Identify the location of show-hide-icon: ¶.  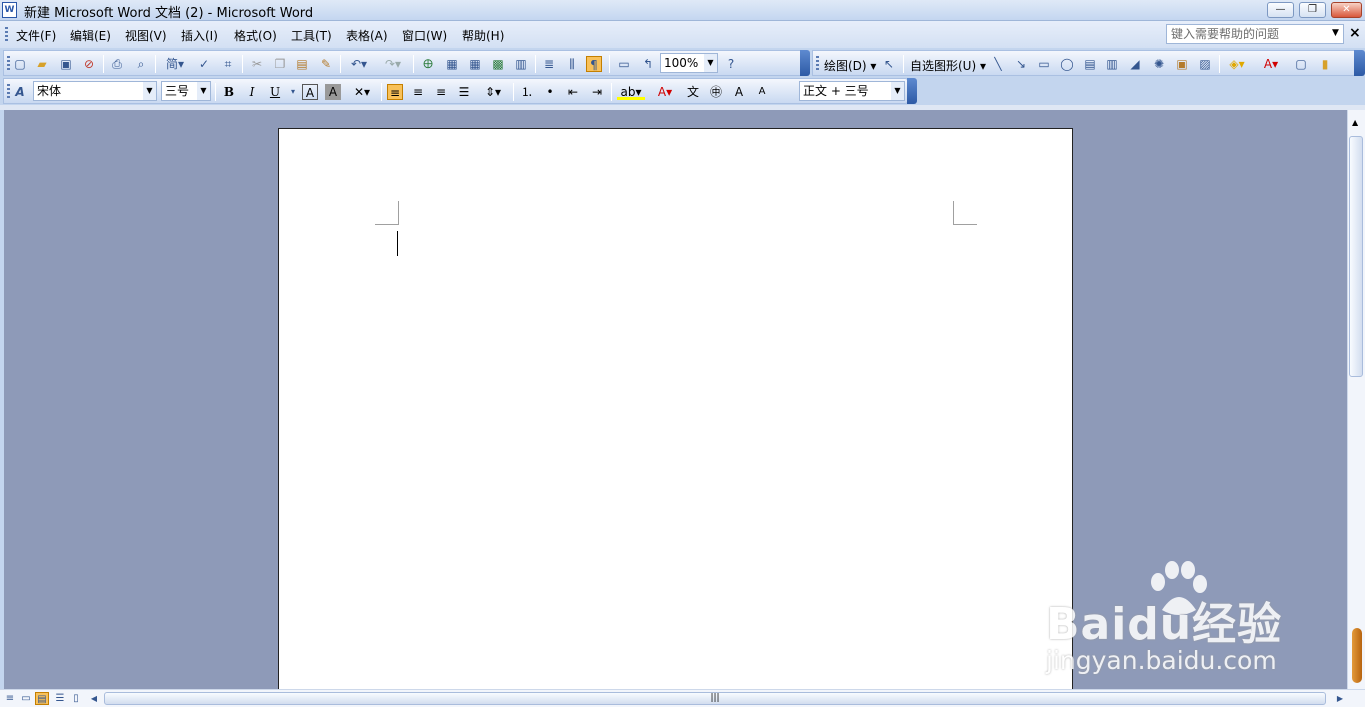
(594, 64).